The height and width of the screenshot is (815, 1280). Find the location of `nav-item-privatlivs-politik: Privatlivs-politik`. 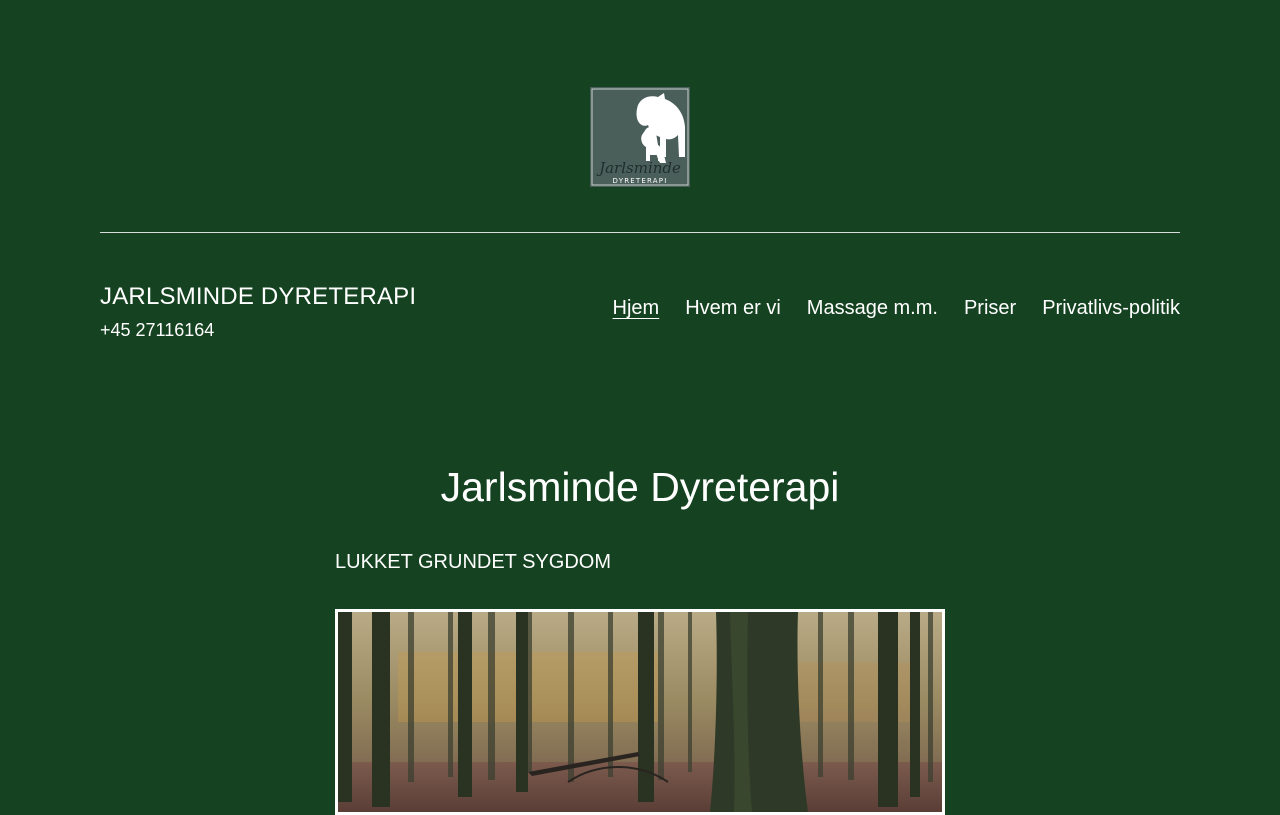

nav-item-privatlivs-politik: Privatlivs-politik is located at coordinates (1111, 308).